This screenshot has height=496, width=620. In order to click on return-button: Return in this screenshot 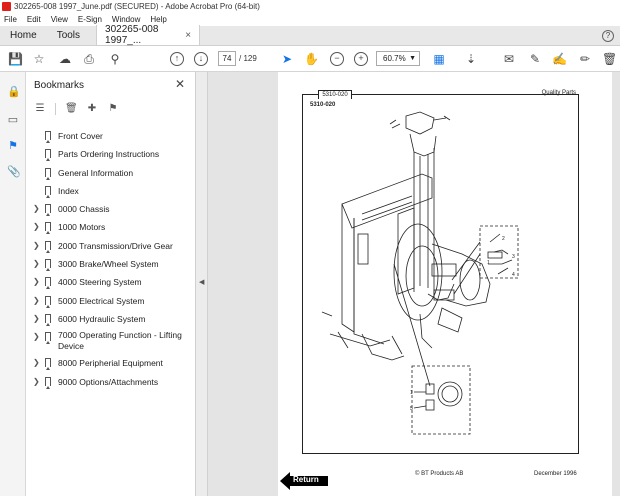, I will do `click(304, 481)`.